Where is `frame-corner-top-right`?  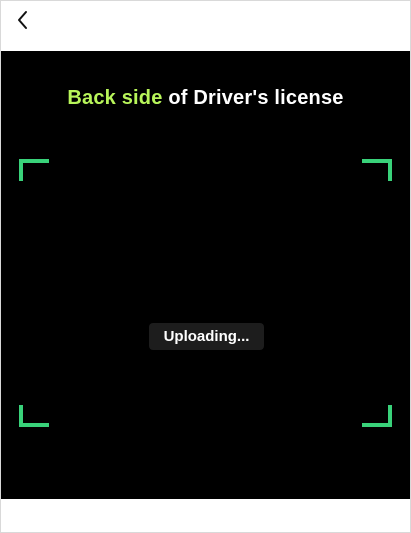 frame-corner-top-right is located at coordinates (377, 170).